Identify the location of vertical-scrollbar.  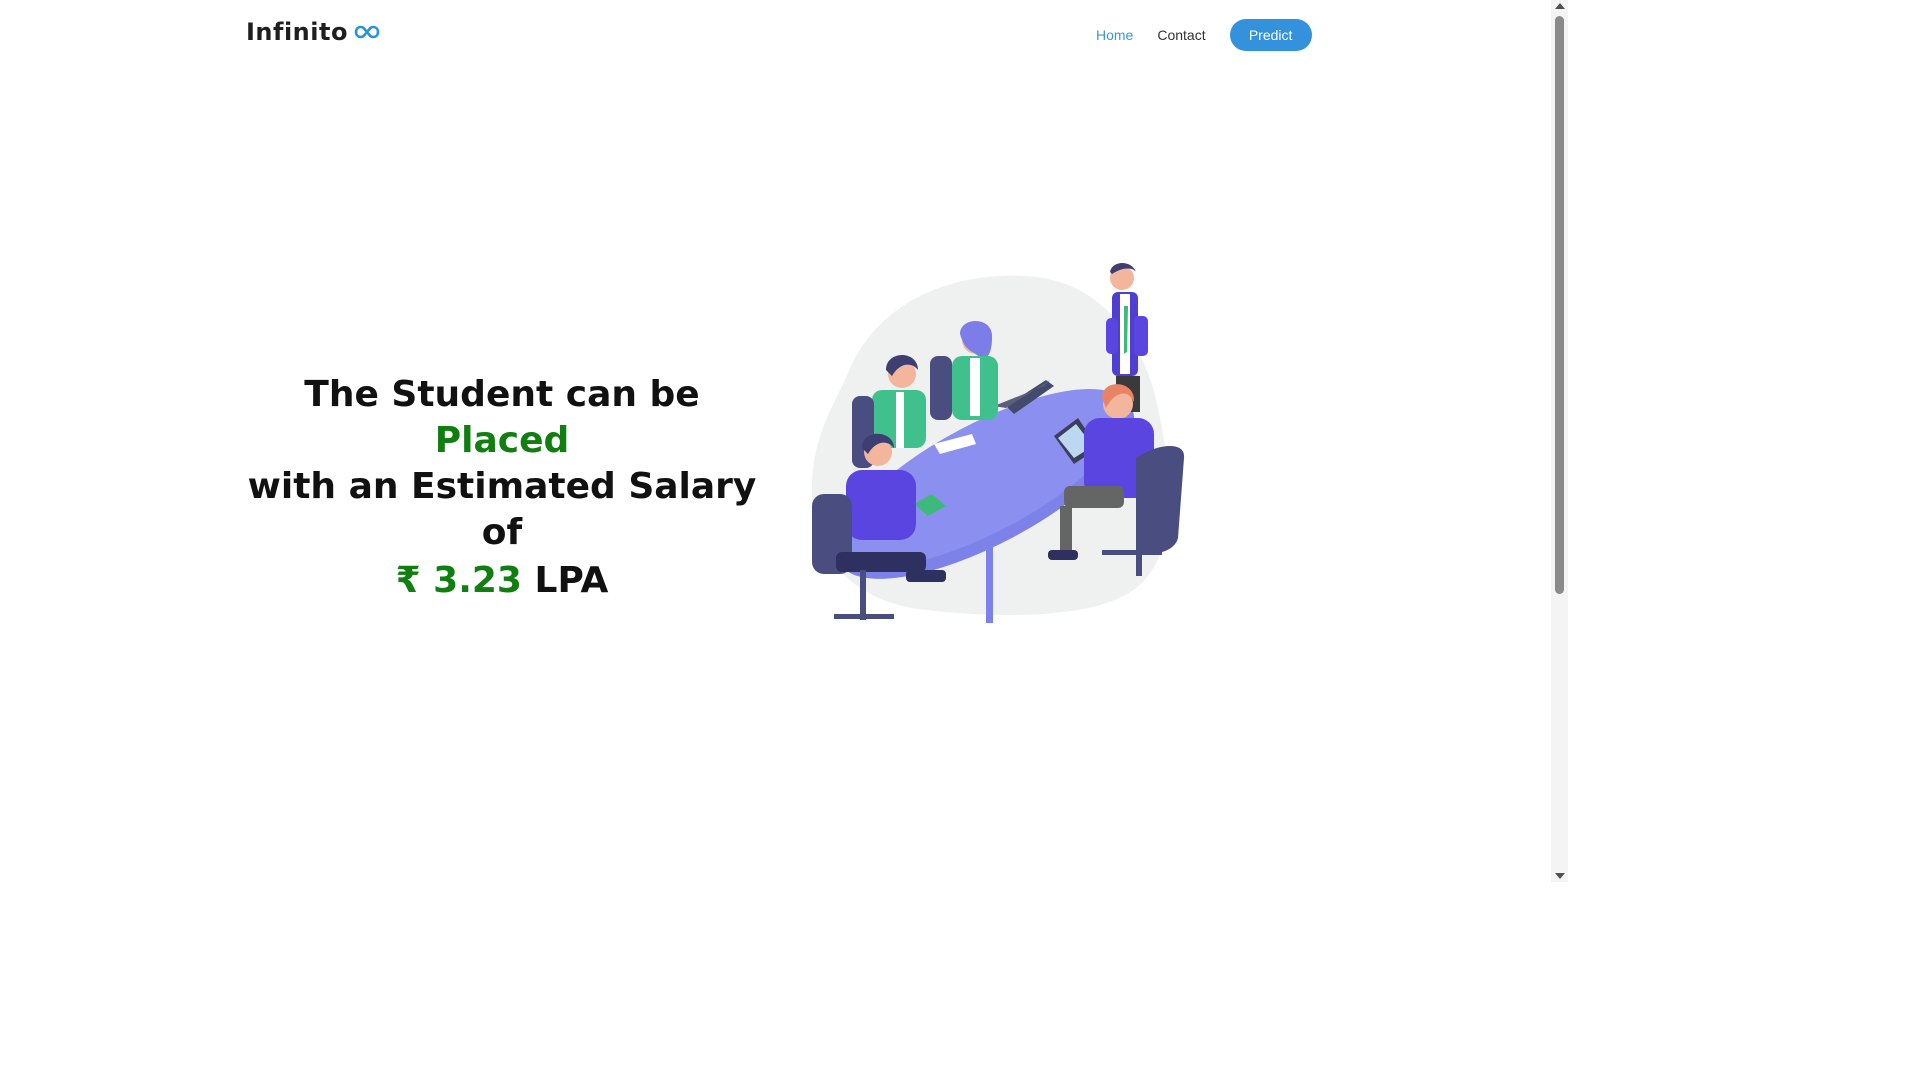
(1559, 441).